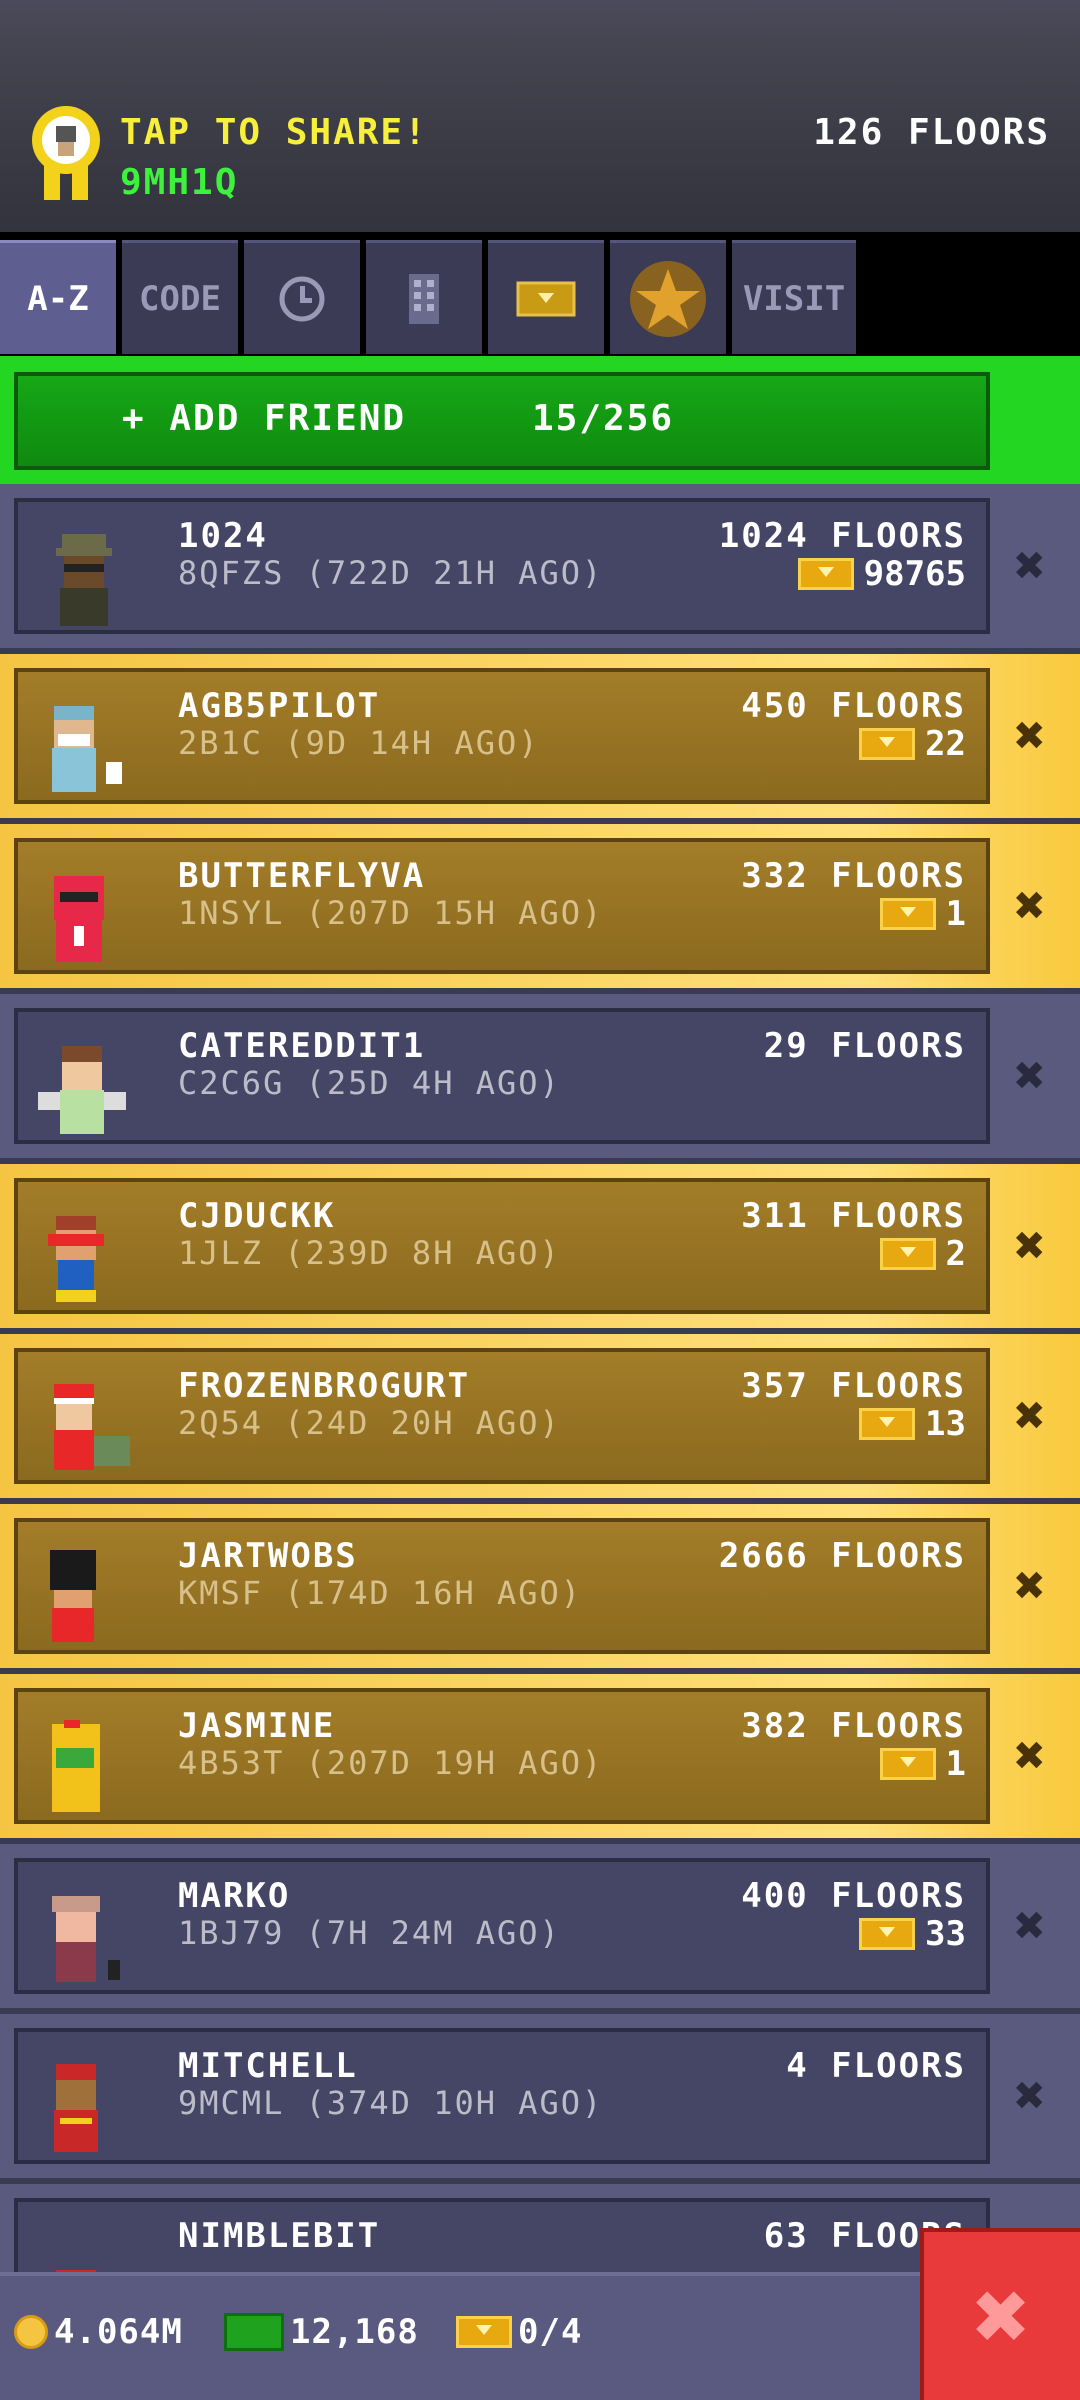  I want to click on tab-a-z: A-Z, so click(58, 297).